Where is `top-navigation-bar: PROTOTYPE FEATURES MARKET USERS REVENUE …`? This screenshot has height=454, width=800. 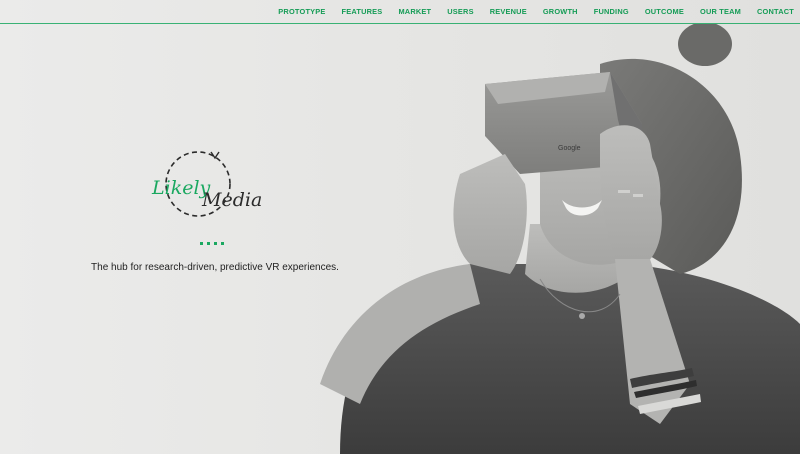
top-navigation-bar: PROTOTYPE FEATURES MARKET USERS REVENUE … is located at coordinates (400, 12).